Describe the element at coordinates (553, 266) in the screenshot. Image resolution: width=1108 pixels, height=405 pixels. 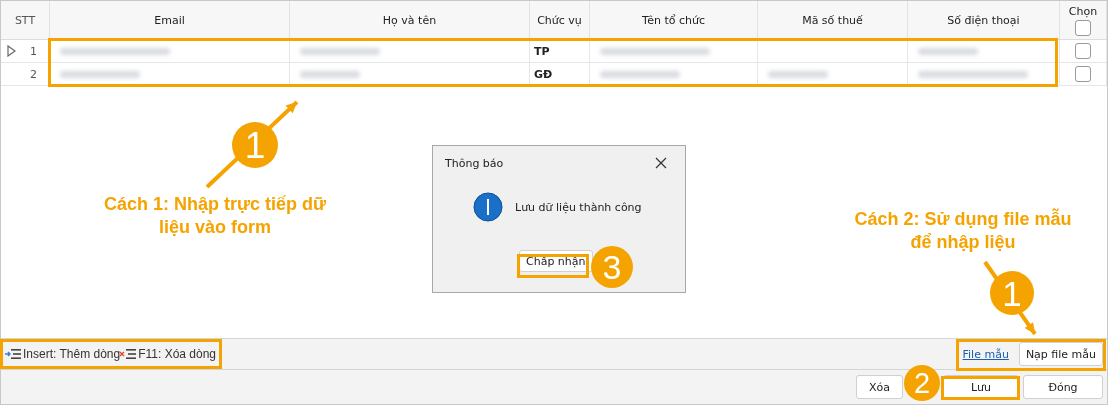
I see `highlight-frame` at that location.